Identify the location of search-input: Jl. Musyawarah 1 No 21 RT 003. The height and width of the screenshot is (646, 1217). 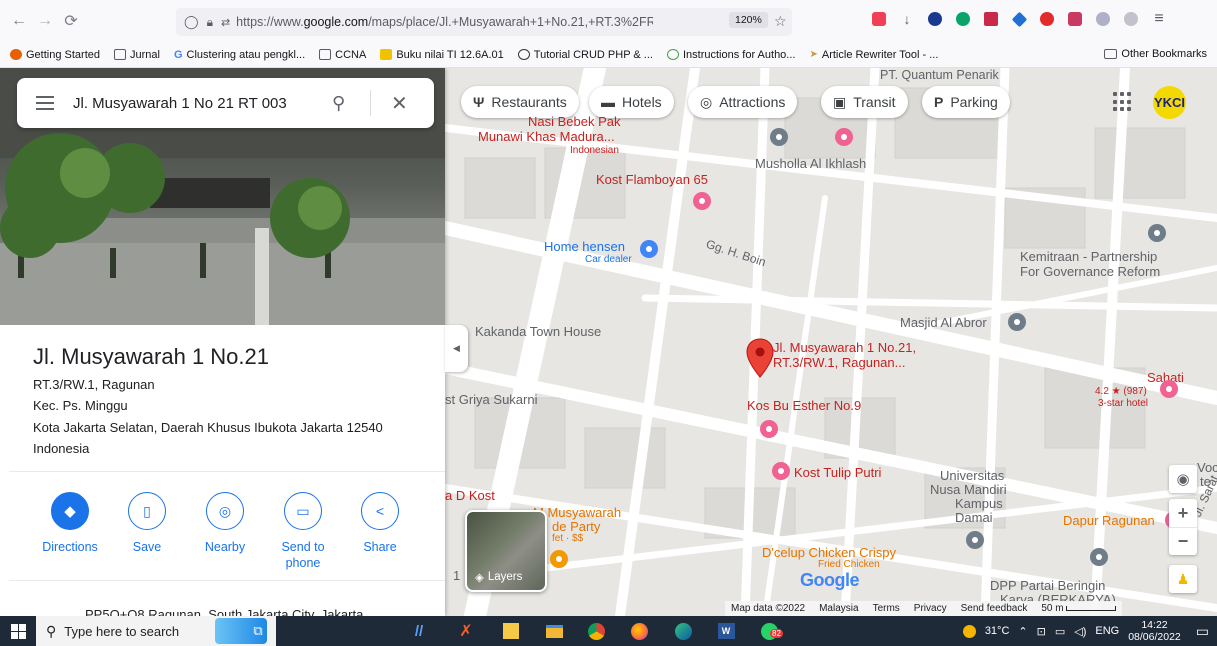
(195, 103).